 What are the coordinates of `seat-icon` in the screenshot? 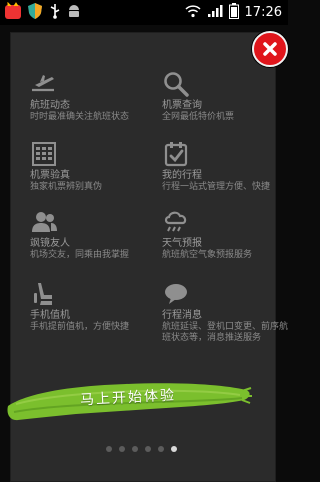 It's located at (44, 294).